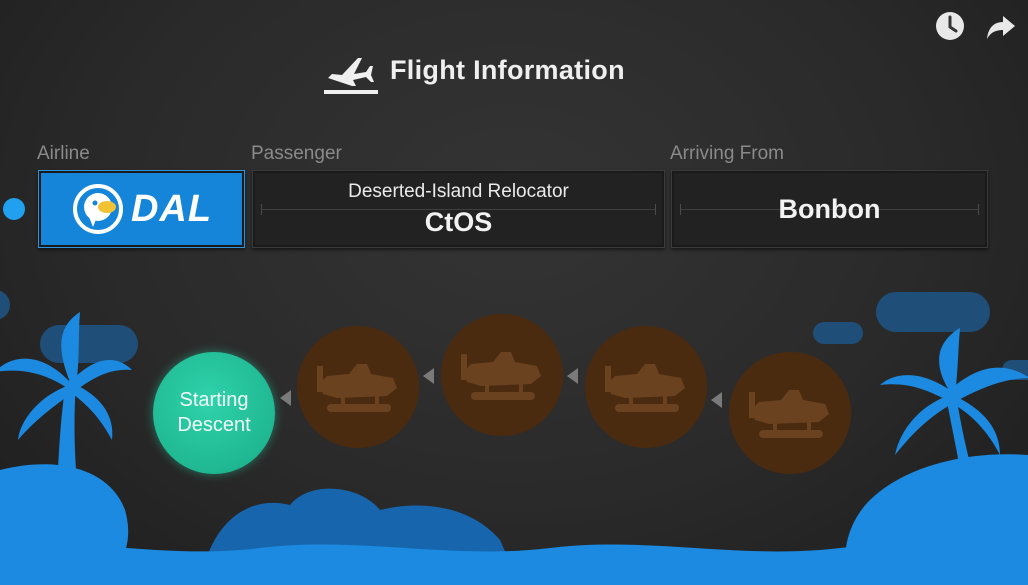  I want to click on arriving-from-label: Arriving From, so click(727, 153).